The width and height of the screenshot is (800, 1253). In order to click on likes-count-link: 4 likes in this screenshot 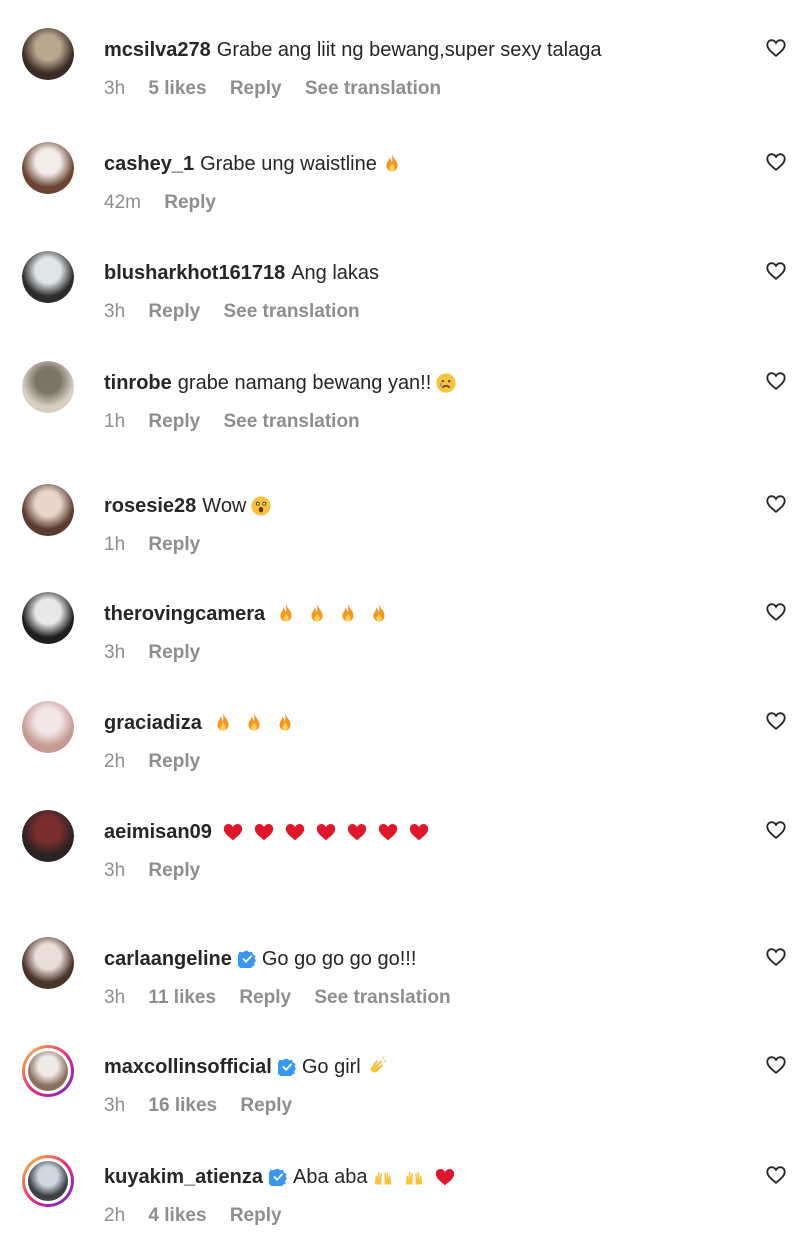, I will do `click(177, 1215)`.